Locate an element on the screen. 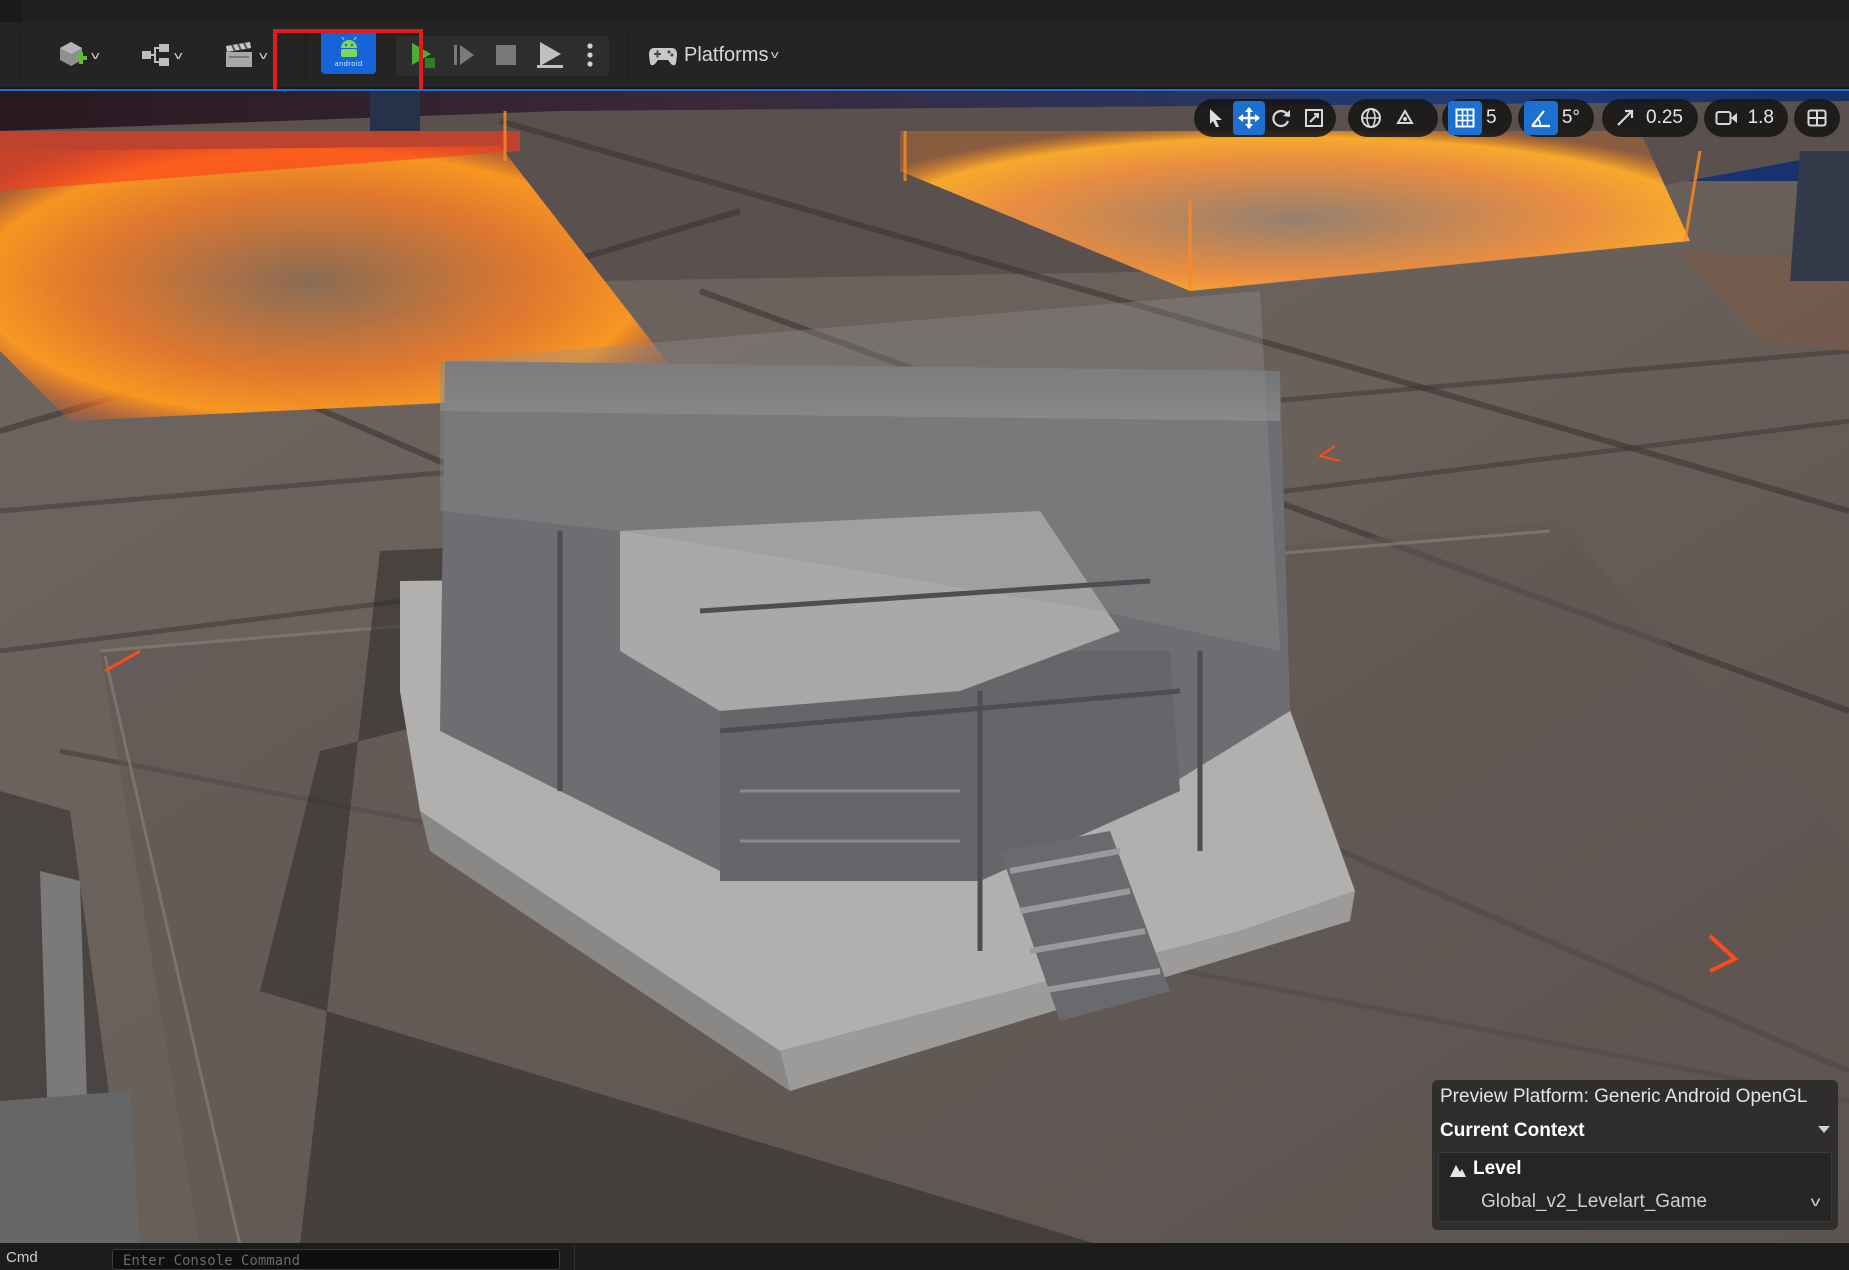 Image resolution: width=1849 pixels, height=1270 pixels. play-button is located at coordinates (422, 55).